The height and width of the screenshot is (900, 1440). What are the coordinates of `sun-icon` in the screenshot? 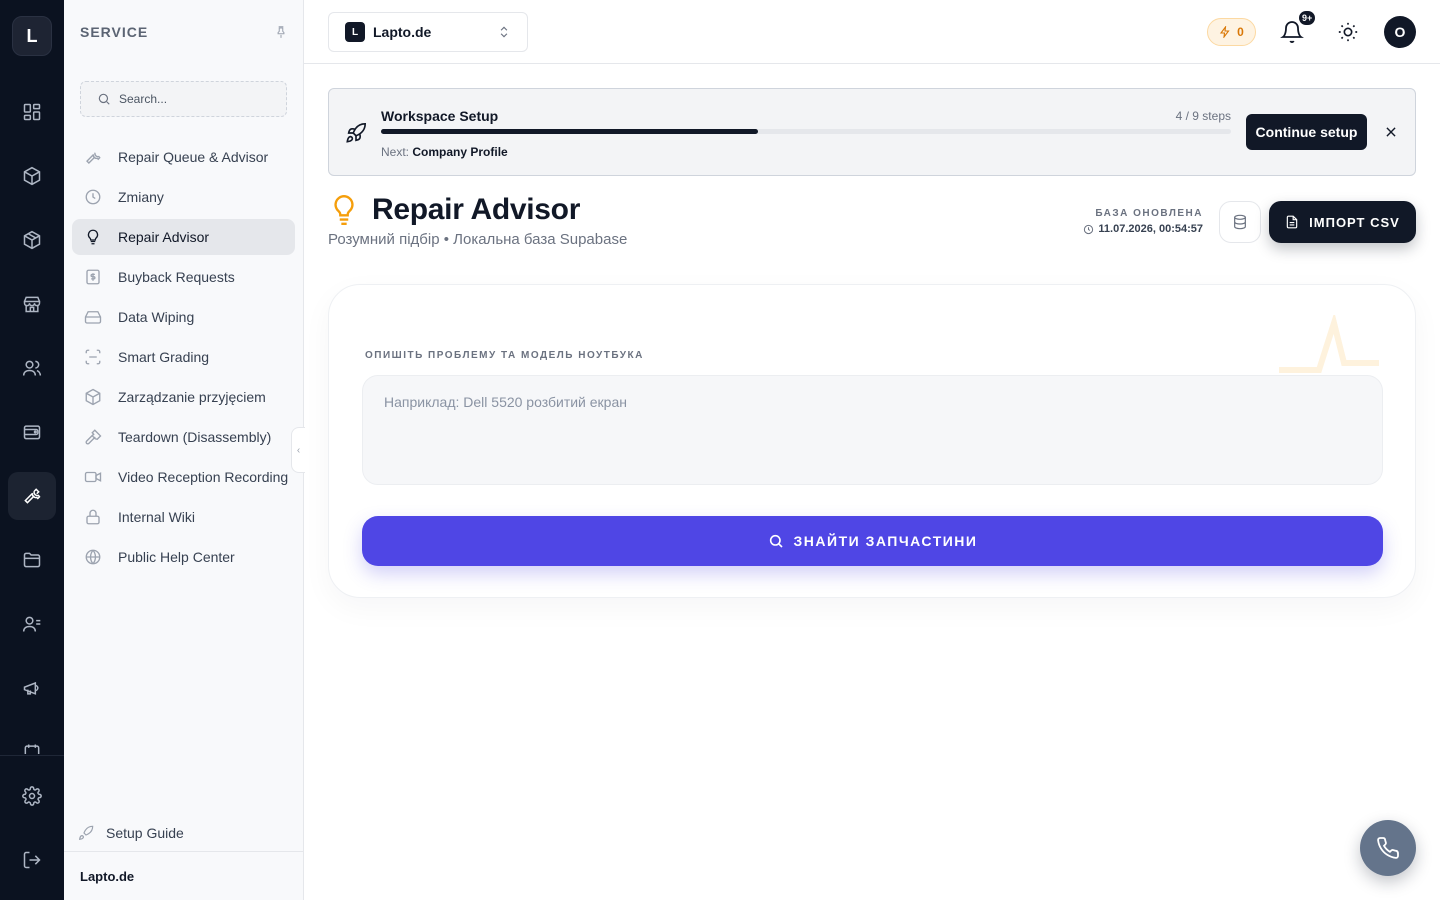 It's located at (1348, 32).